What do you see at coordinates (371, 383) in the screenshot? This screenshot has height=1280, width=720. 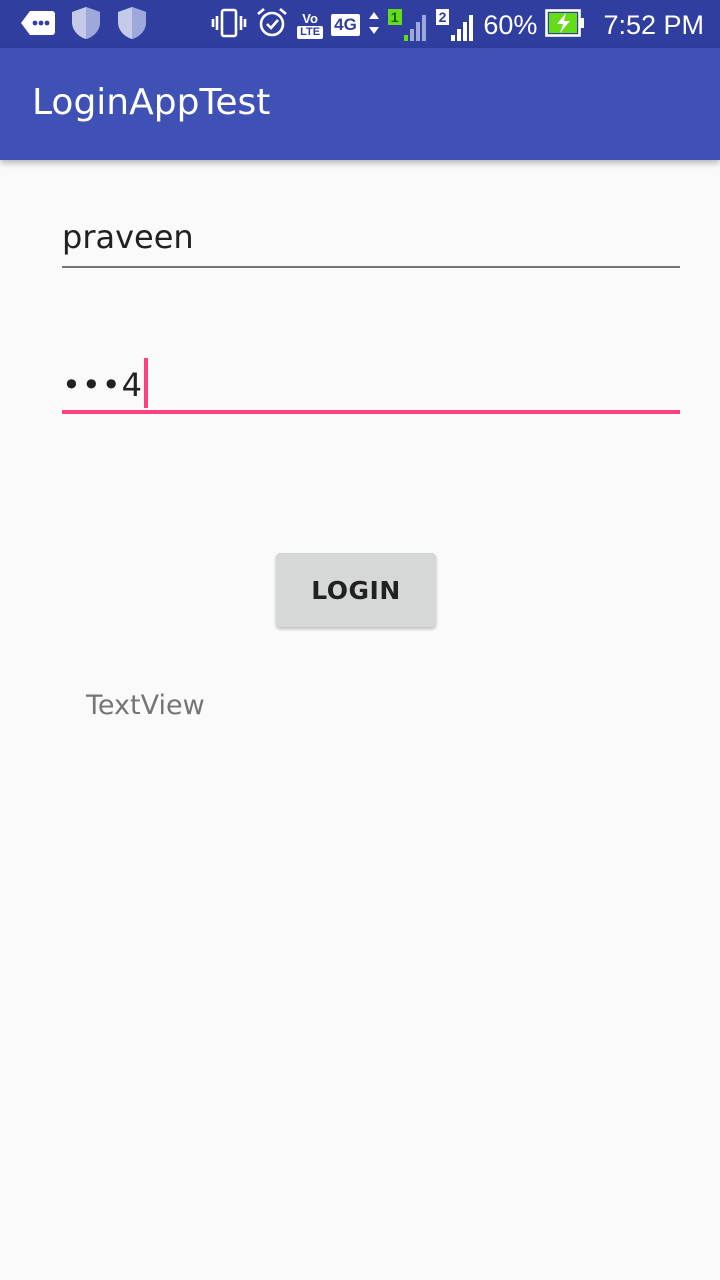 I see `password-field: •••4` at bounding box center [371, 383].